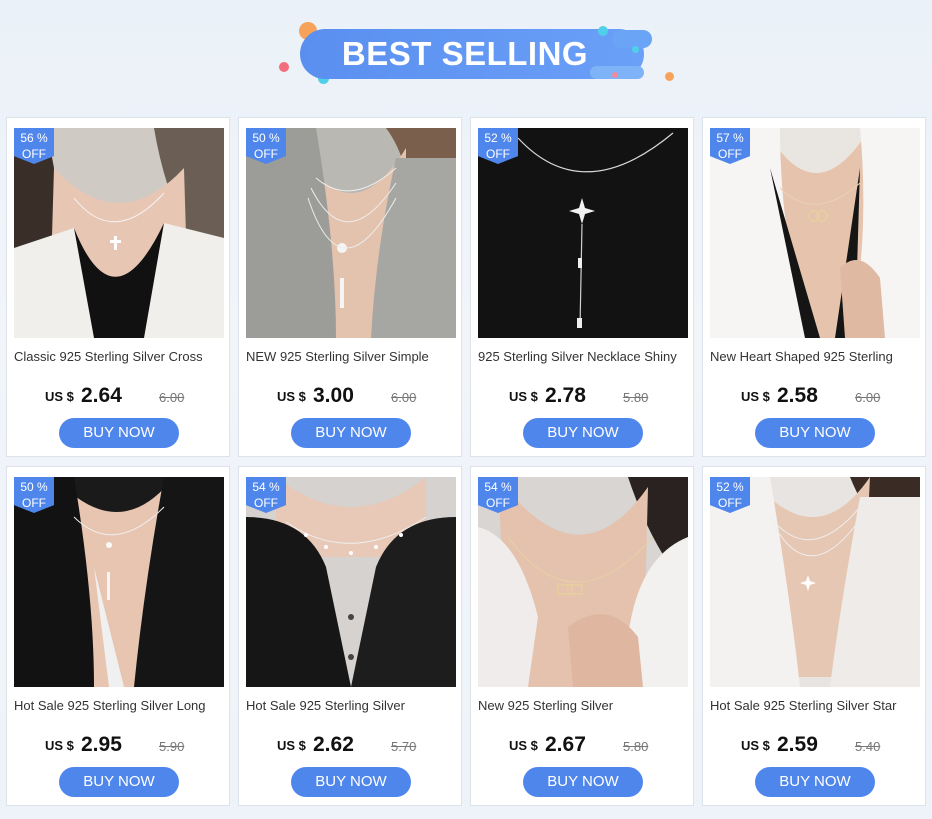 This screenshot has height=819, width=932. I want to click on sale-price: 2.67, so click(565, 744).